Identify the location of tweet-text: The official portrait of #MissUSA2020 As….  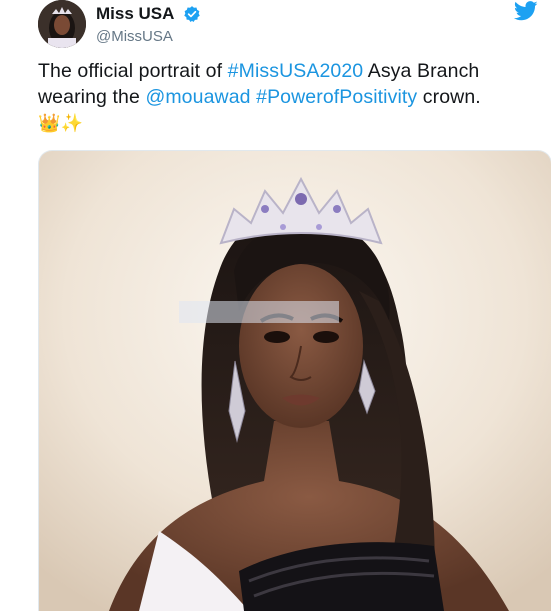
(290, 96).